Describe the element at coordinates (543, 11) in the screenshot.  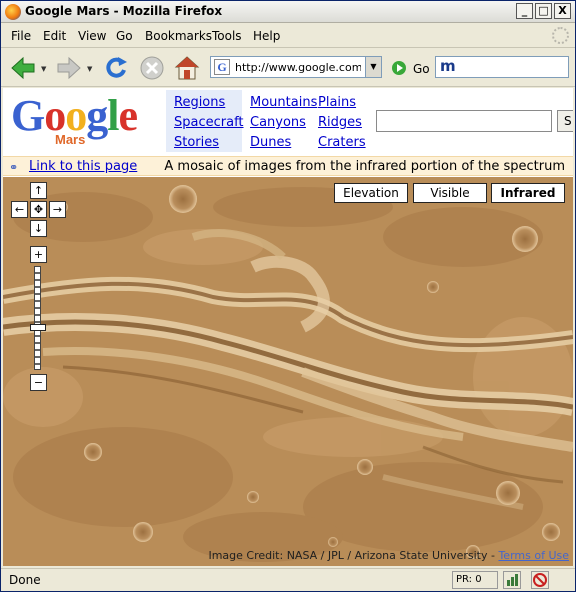
I see `maximize-button: □` at that location.